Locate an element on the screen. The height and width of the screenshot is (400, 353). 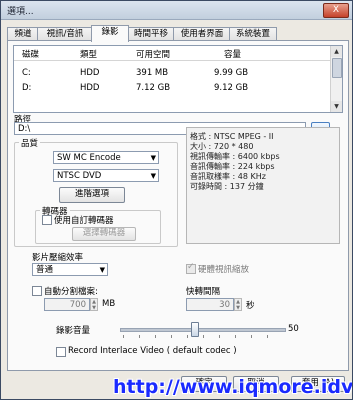
table-row: C: HDD 391 MB 9.99 GB is located at coordinates (172, 72).